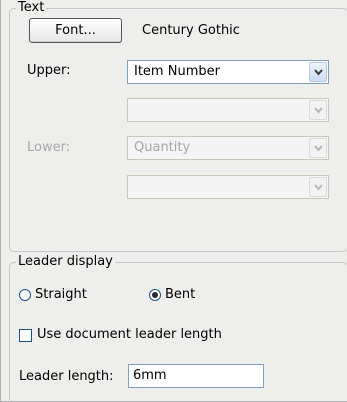 This screenshot has height=402, width=347. What do you see at coordinates (49, 147) in the screenshot?
I see `lower-label: Lower:` at bounding box center [49, 147].